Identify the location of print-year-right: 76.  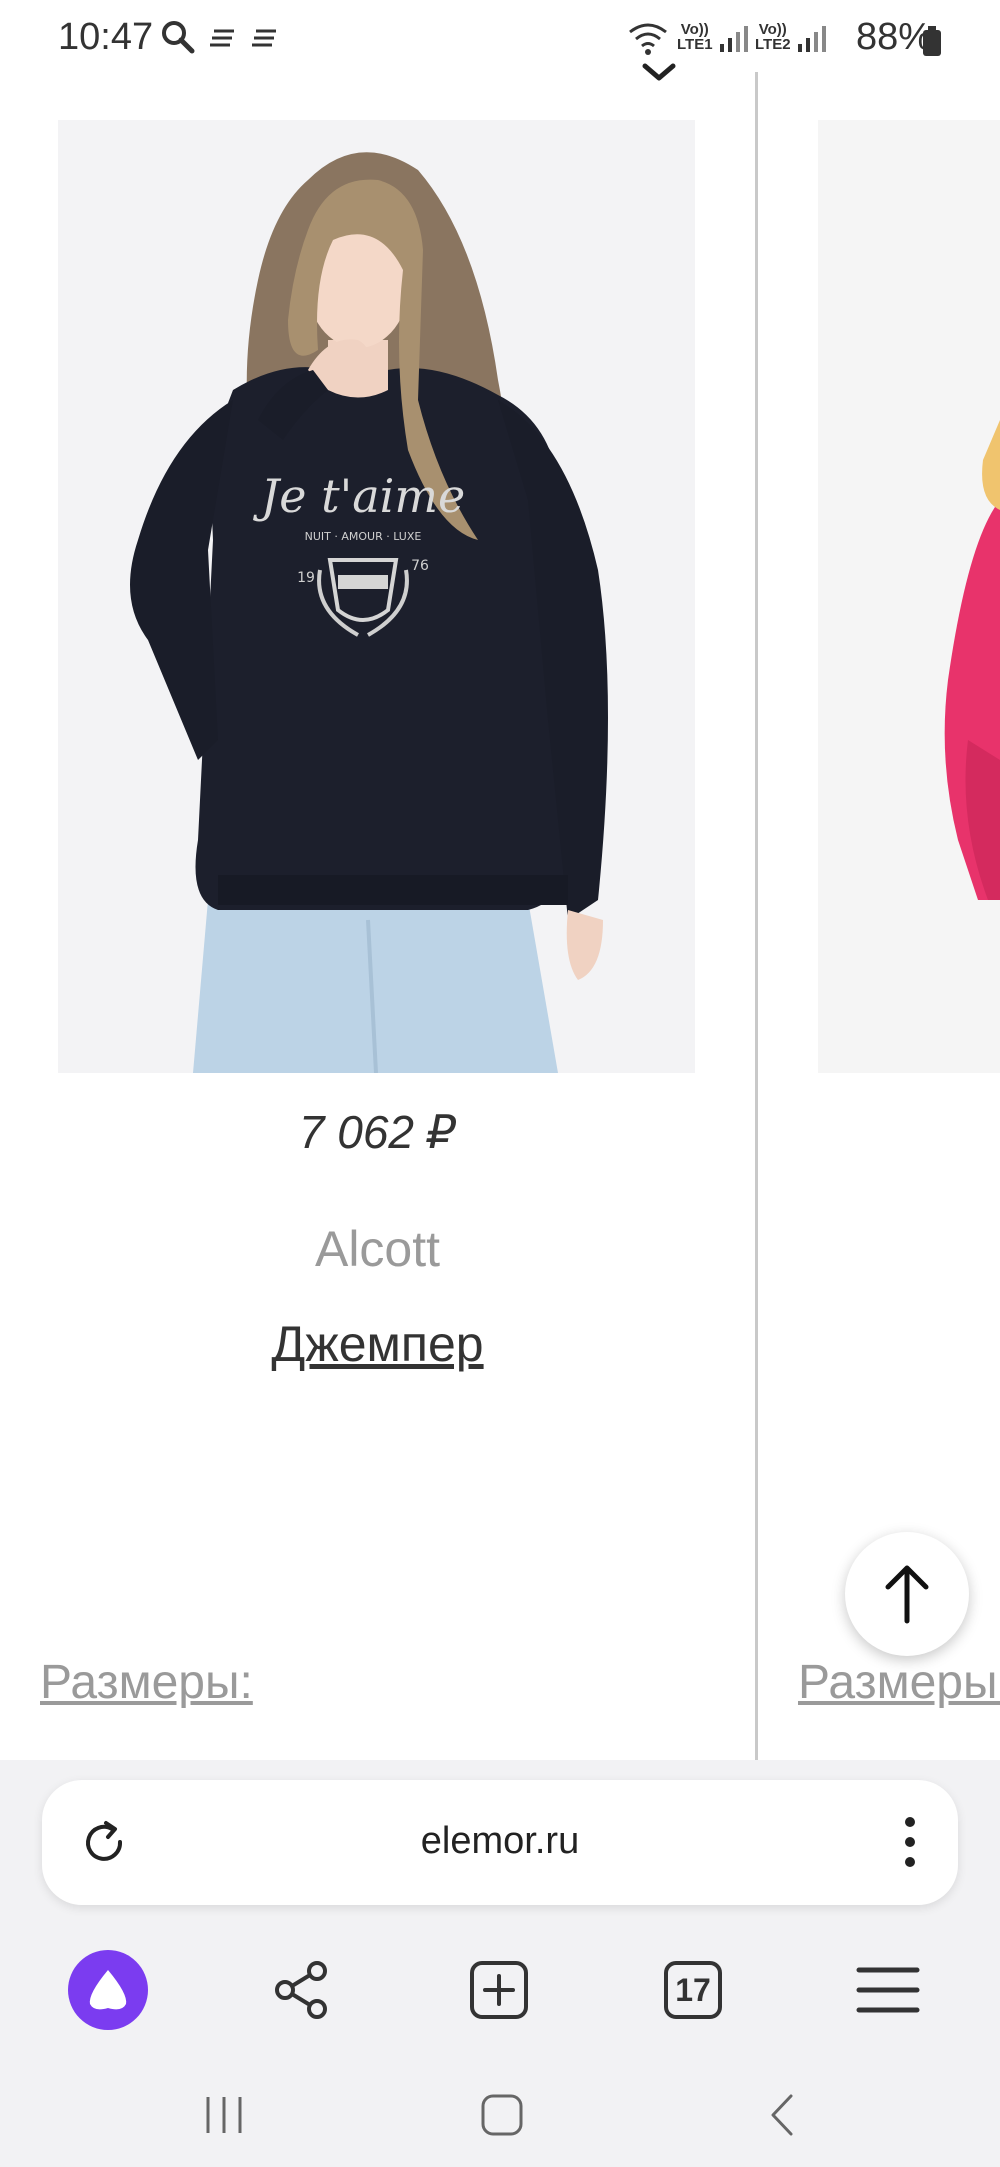
(420, 566).